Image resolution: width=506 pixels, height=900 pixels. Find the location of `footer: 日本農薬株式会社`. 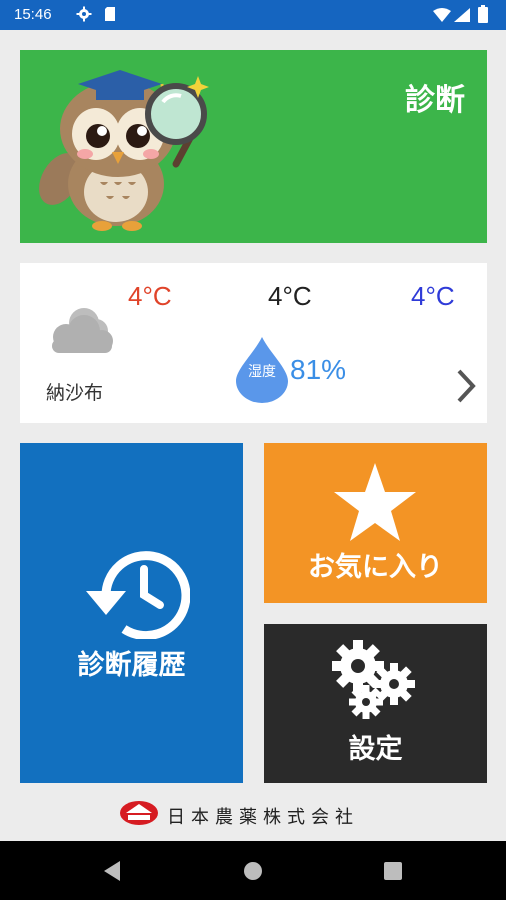

footer: 日本農薬株式会社 is located at coordinates (253, 814).